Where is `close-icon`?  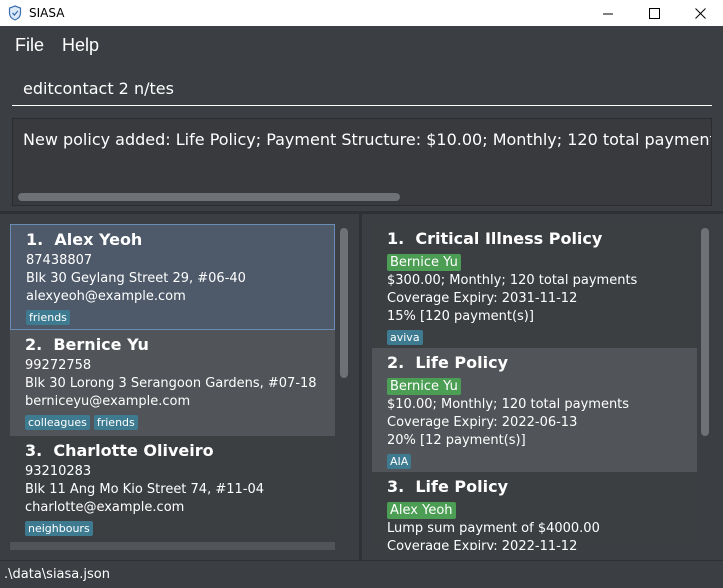
close-icon is located at coordinates (700, 13).